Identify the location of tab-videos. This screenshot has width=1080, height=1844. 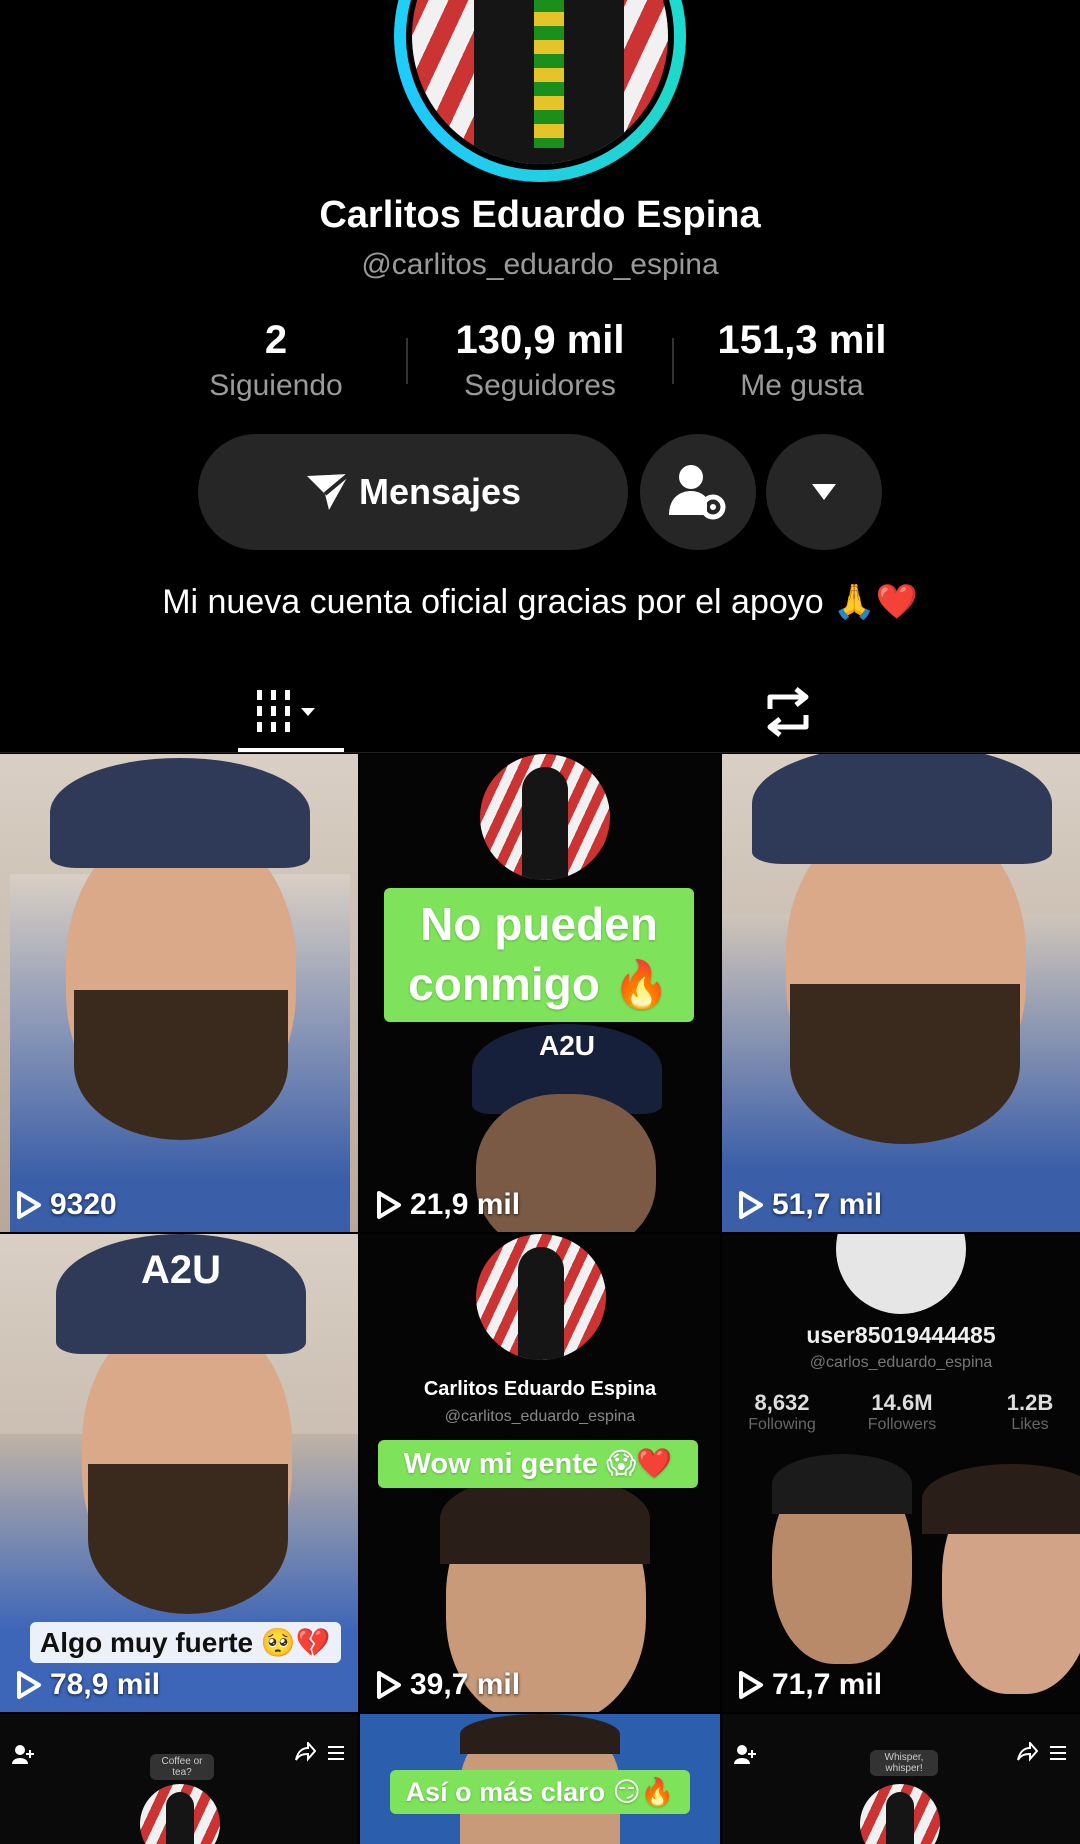
(291, 712).